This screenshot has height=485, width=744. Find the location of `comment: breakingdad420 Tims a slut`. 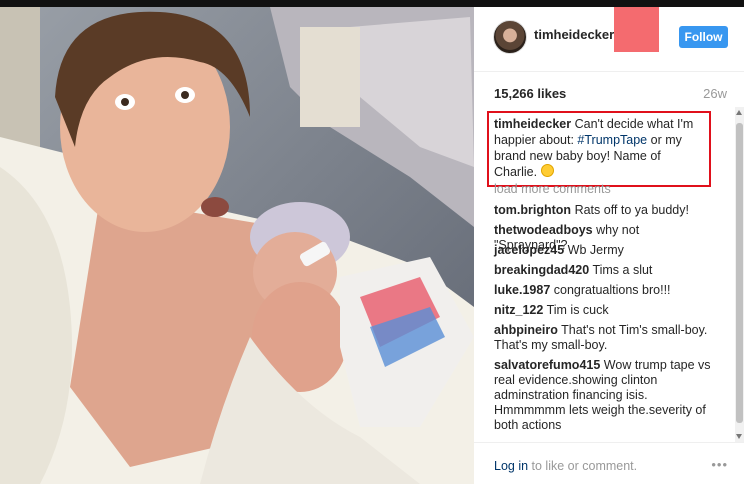

comment: breakingdad420 Tims a slut is located at coordinates (604, 270).